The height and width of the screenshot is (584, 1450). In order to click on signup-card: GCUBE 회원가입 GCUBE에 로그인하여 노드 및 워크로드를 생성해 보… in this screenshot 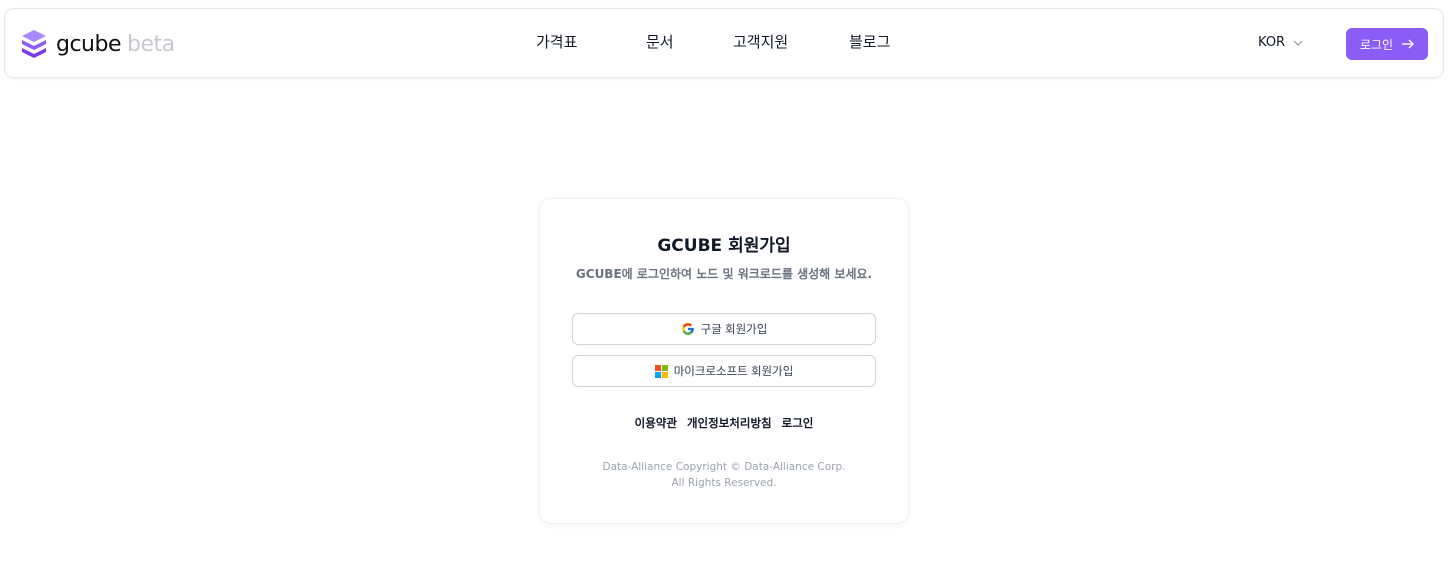, I will do `click(724, 361)`.